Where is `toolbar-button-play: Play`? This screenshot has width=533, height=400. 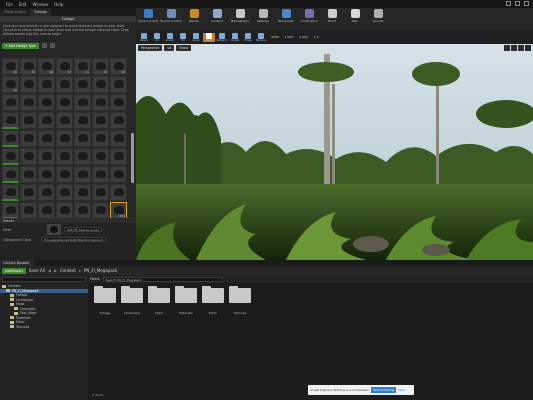 toolbar-button-play: Play is located at coordinates (355, 15).